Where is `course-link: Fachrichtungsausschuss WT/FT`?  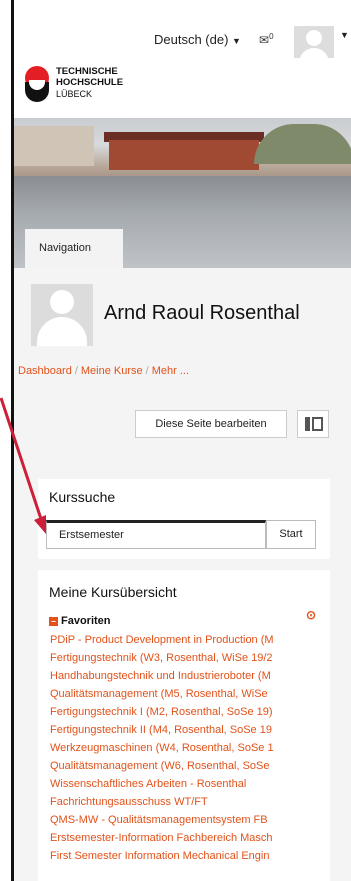
course-link: Fachrichtungsausschuss WT/FT is located at coordinates (188, 802).